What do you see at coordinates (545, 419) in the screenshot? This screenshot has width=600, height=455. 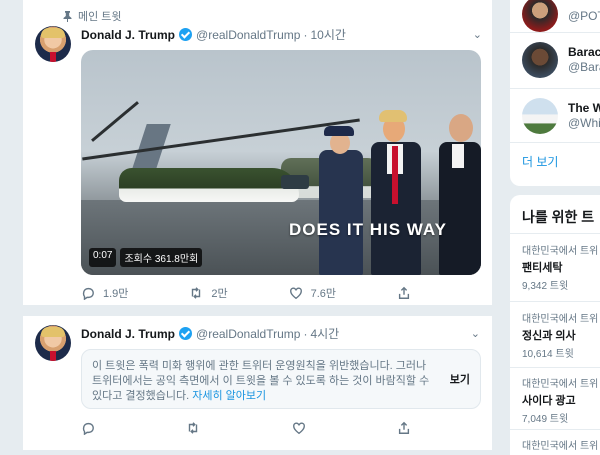 I see `trend-count: 7,049 트윗` at bounding box center [545, 419].